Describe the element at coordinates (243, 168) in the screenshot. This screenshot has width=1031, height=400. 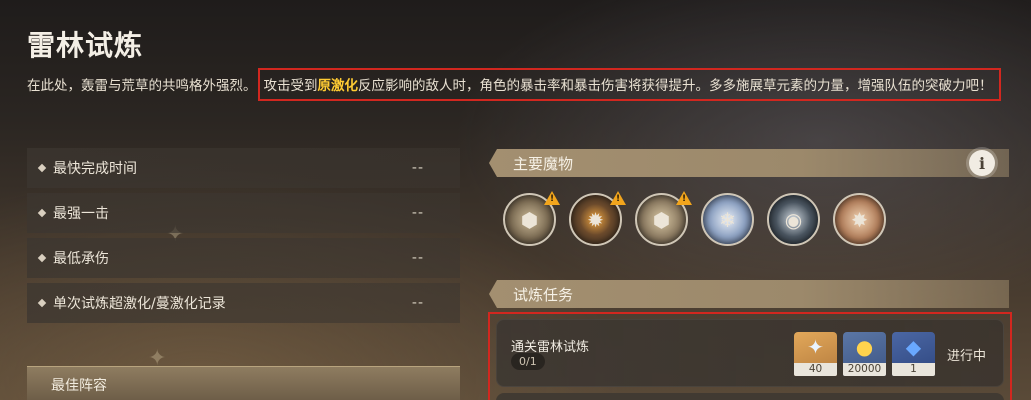
I see `stat-row-fastest-time: 最快完成时间 --` at that location.